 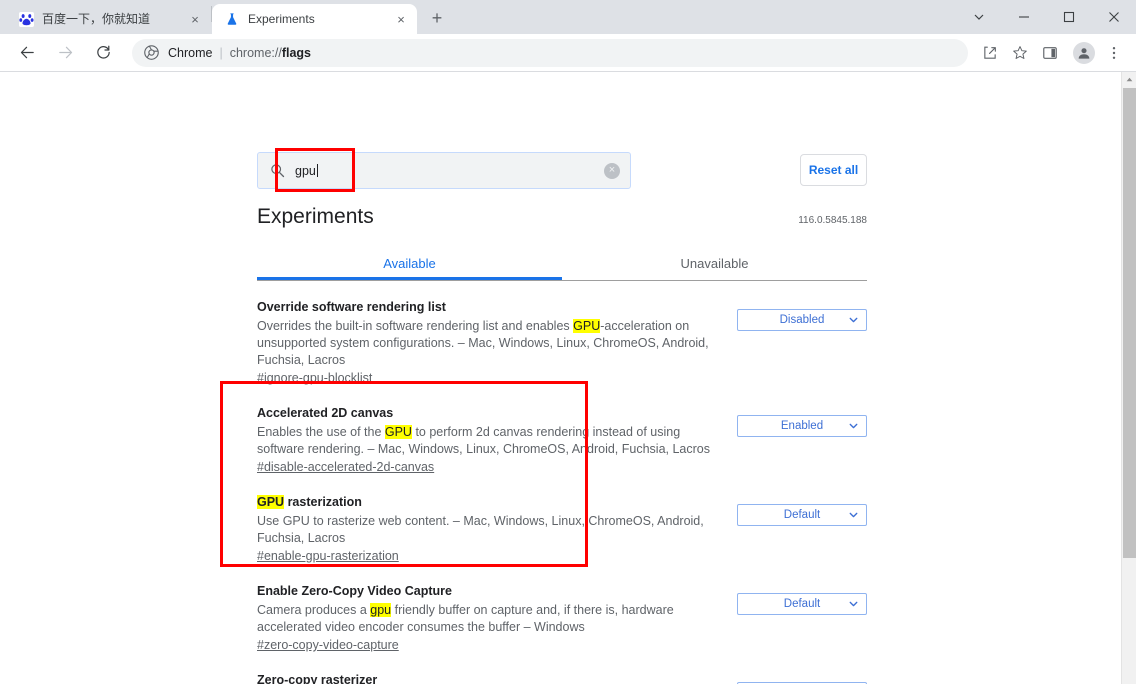 I want to click on forward-button-icon, so click(x=65, y=53).